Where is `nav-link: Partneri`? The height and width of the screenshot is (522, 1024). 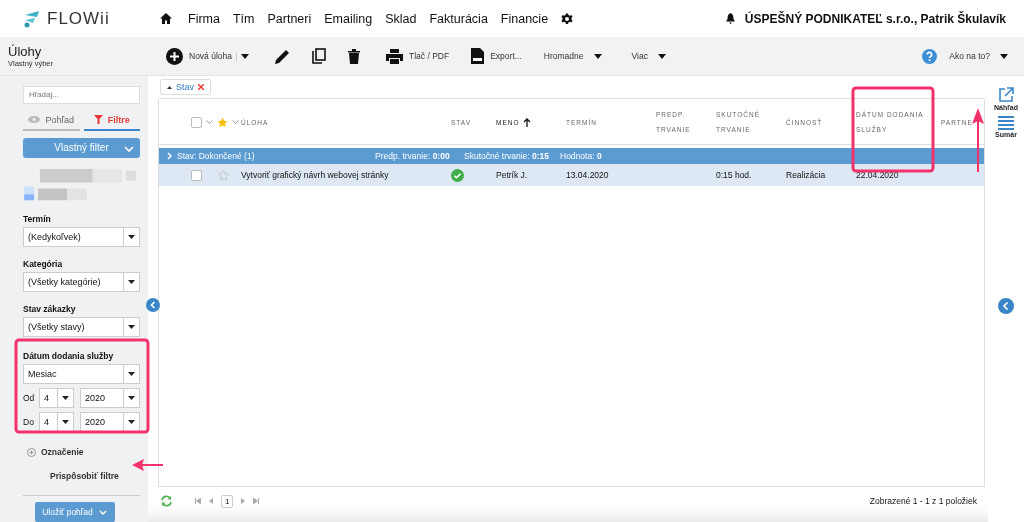
nav-link: Partneri is located at coordinates (289, 18).